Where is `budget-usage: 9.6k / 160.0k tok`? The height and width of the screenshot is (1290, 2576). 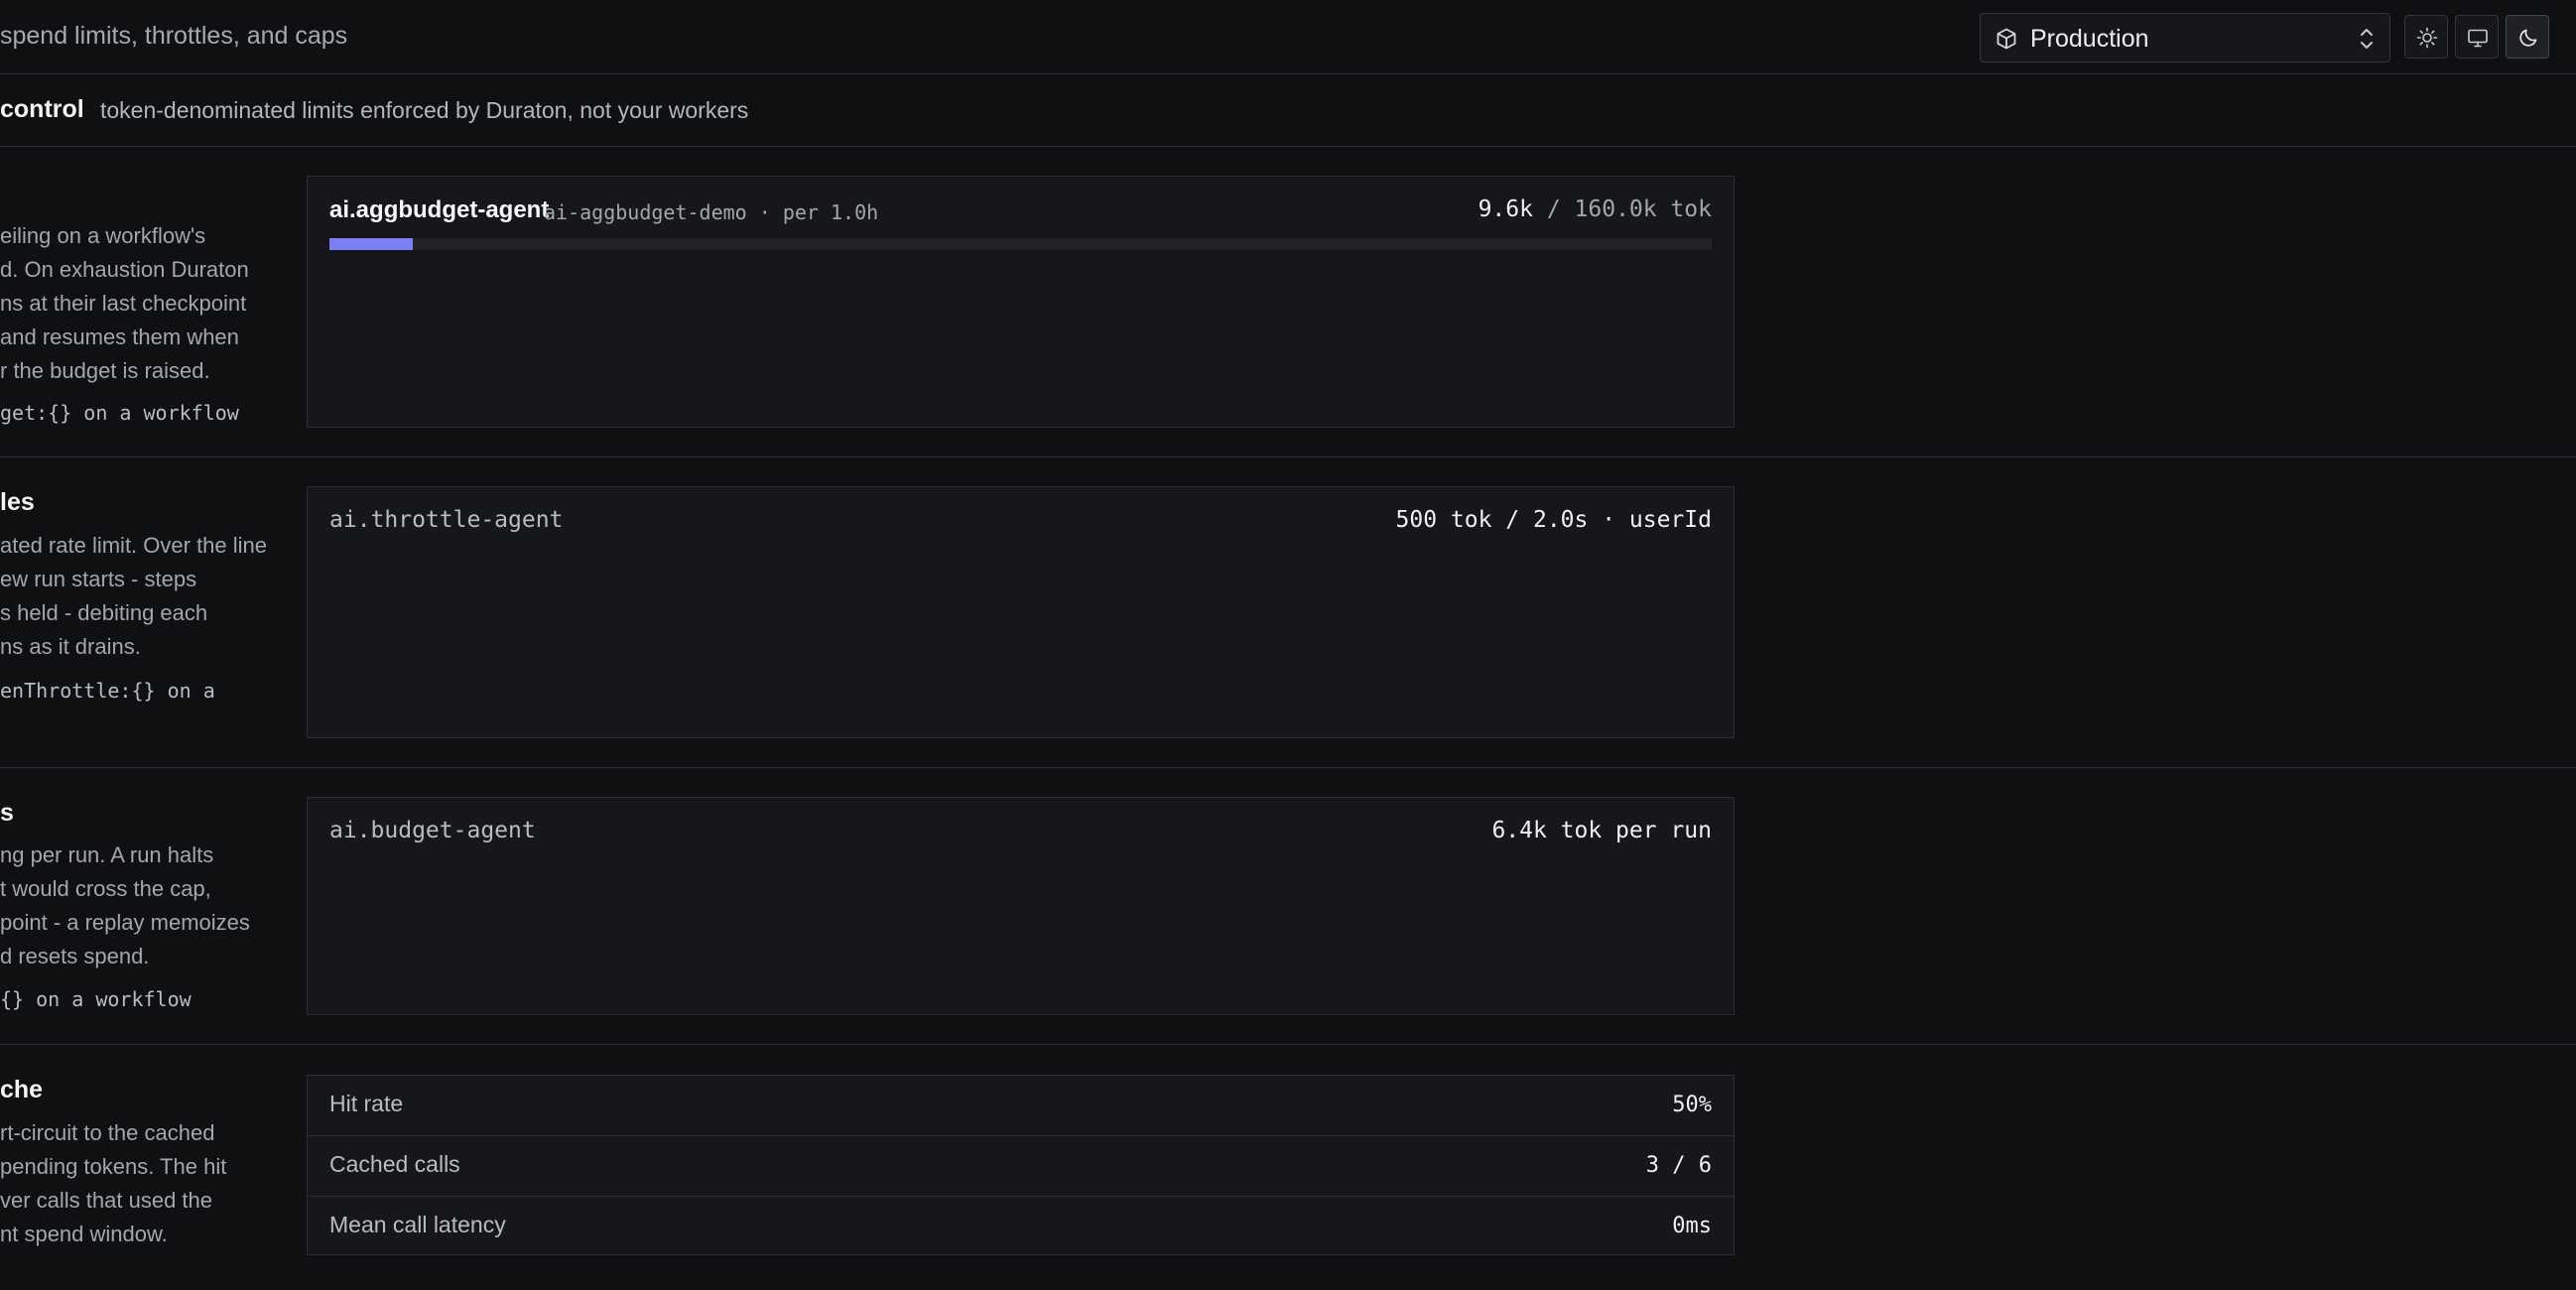 budget-usage: 9.6k / 160.0k tok is located at coordinates (1596, 209).